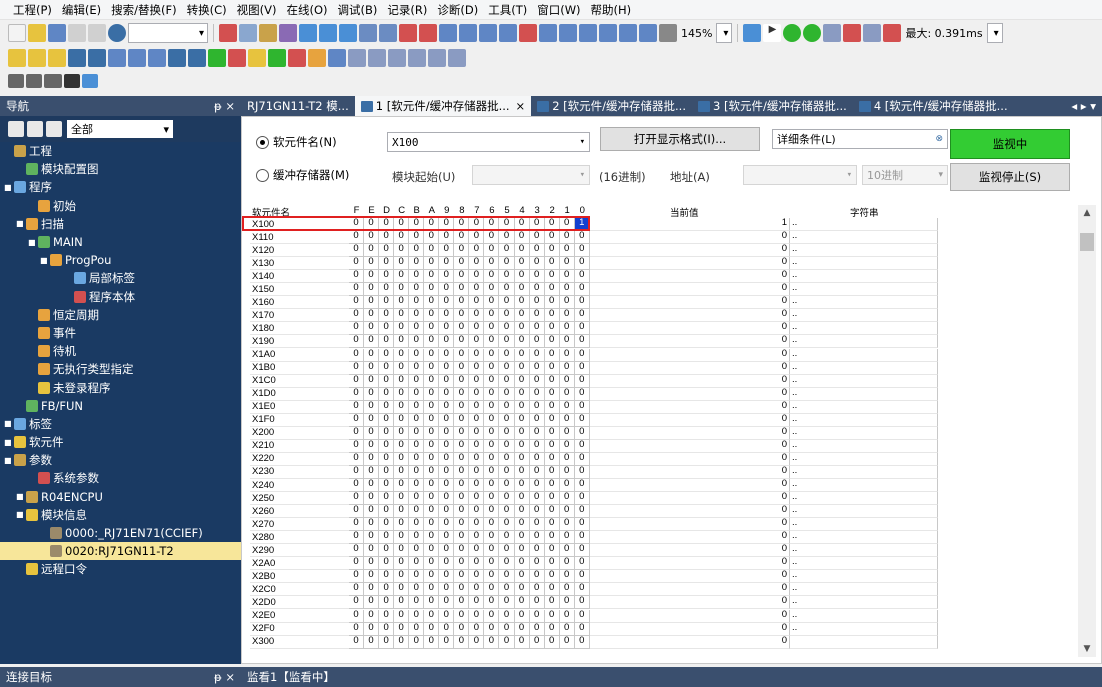  What do you see at coordinates (357, 58) in the screenshot?
I see `network-icon` at bounding box center [357, 58].